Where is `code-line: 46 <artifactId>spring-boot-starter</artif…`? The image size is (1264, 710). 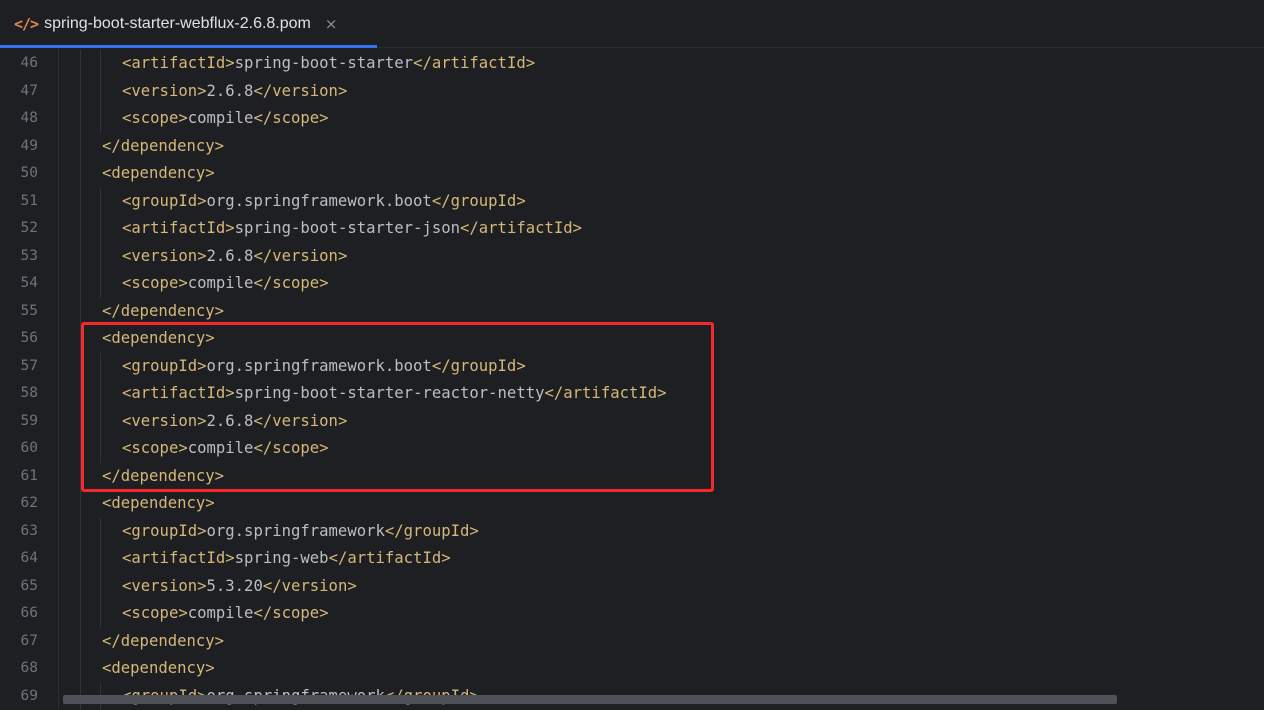 code-line: 46 <artifactId>spring-boot-starter</artif… is located at coordinates (632, 64).